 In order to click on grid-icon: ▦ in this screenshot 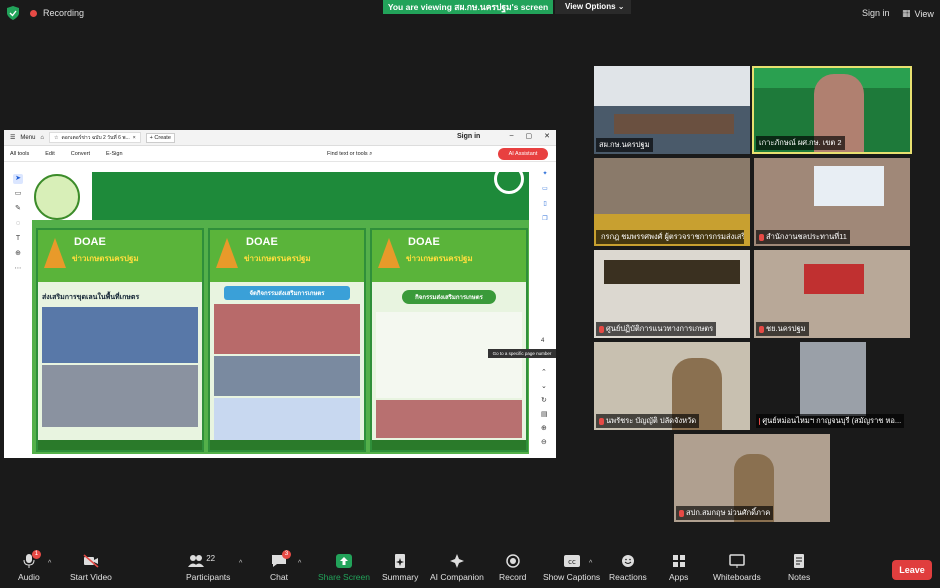, I will do `click(906, 13)`.